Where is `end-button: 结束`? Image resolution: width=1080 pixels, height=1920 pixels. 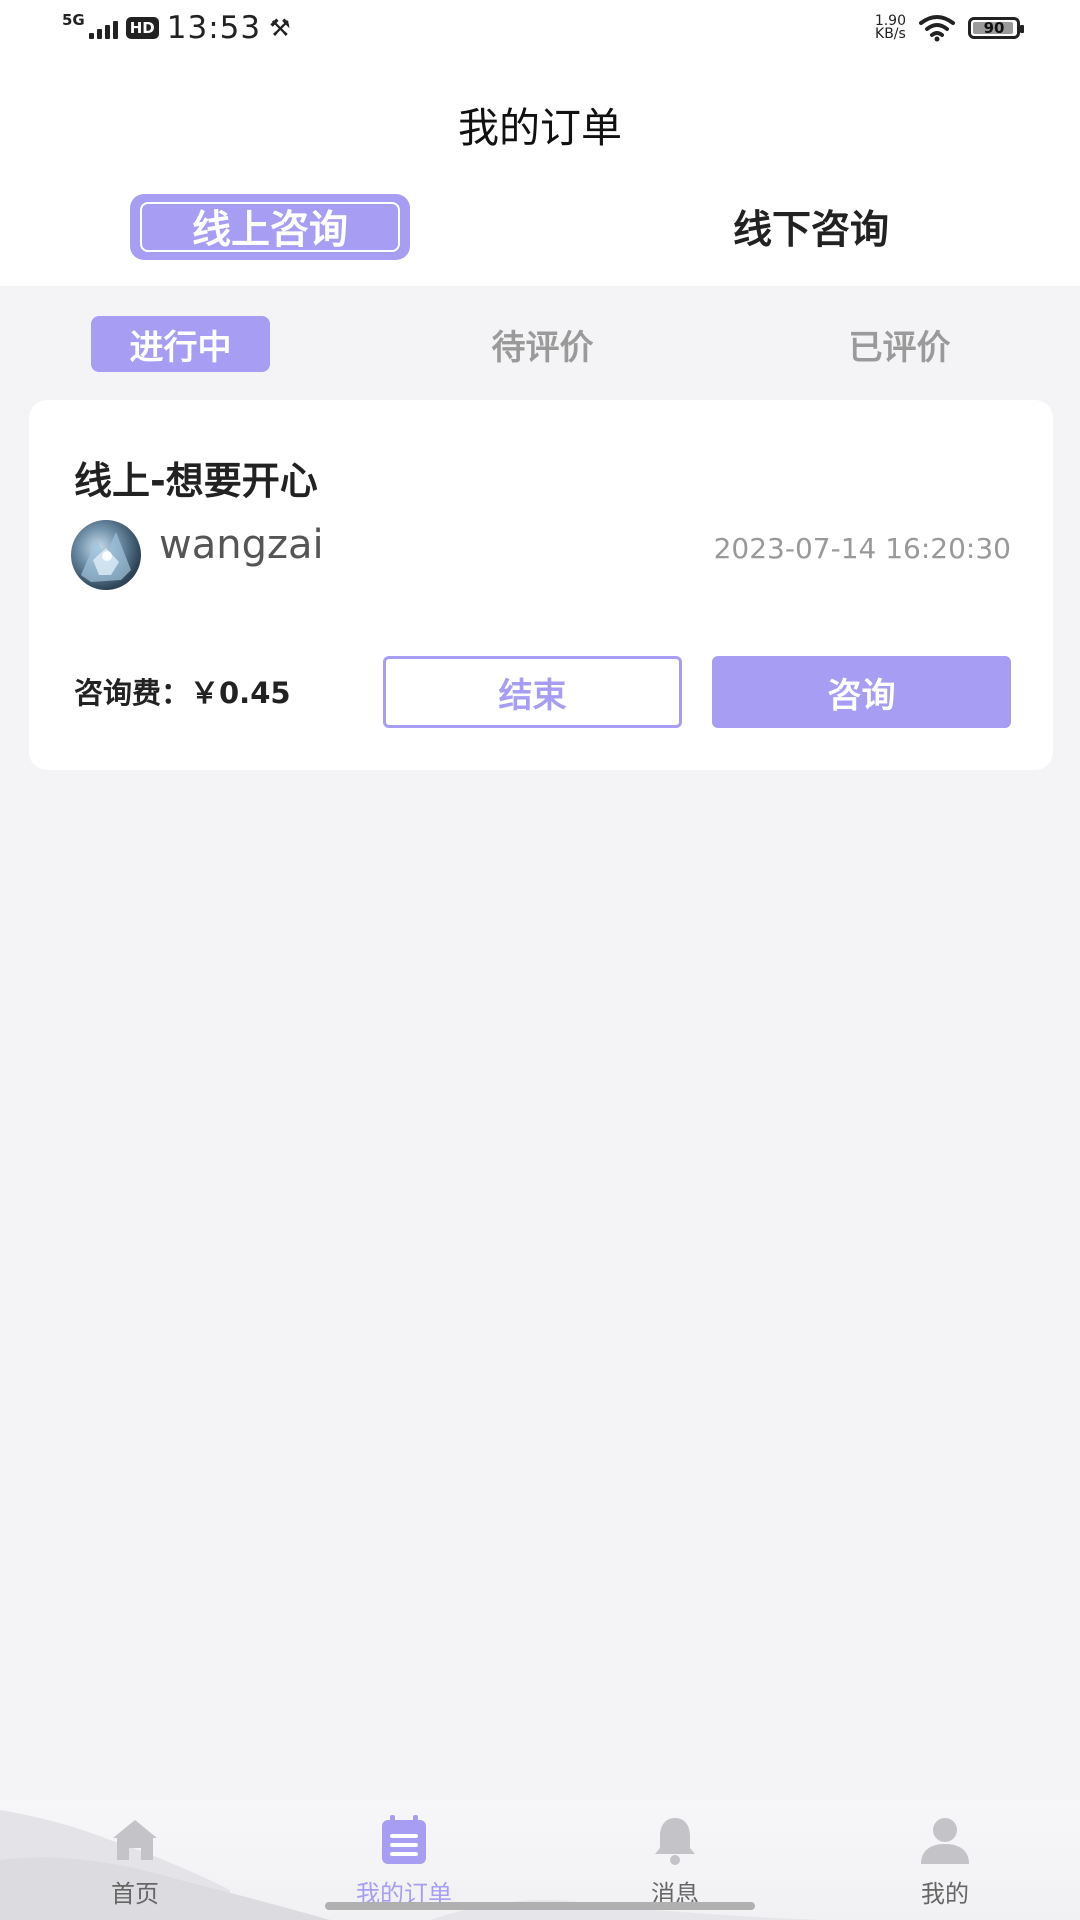 end-button: 结束 is located at coordinates (532, 692).